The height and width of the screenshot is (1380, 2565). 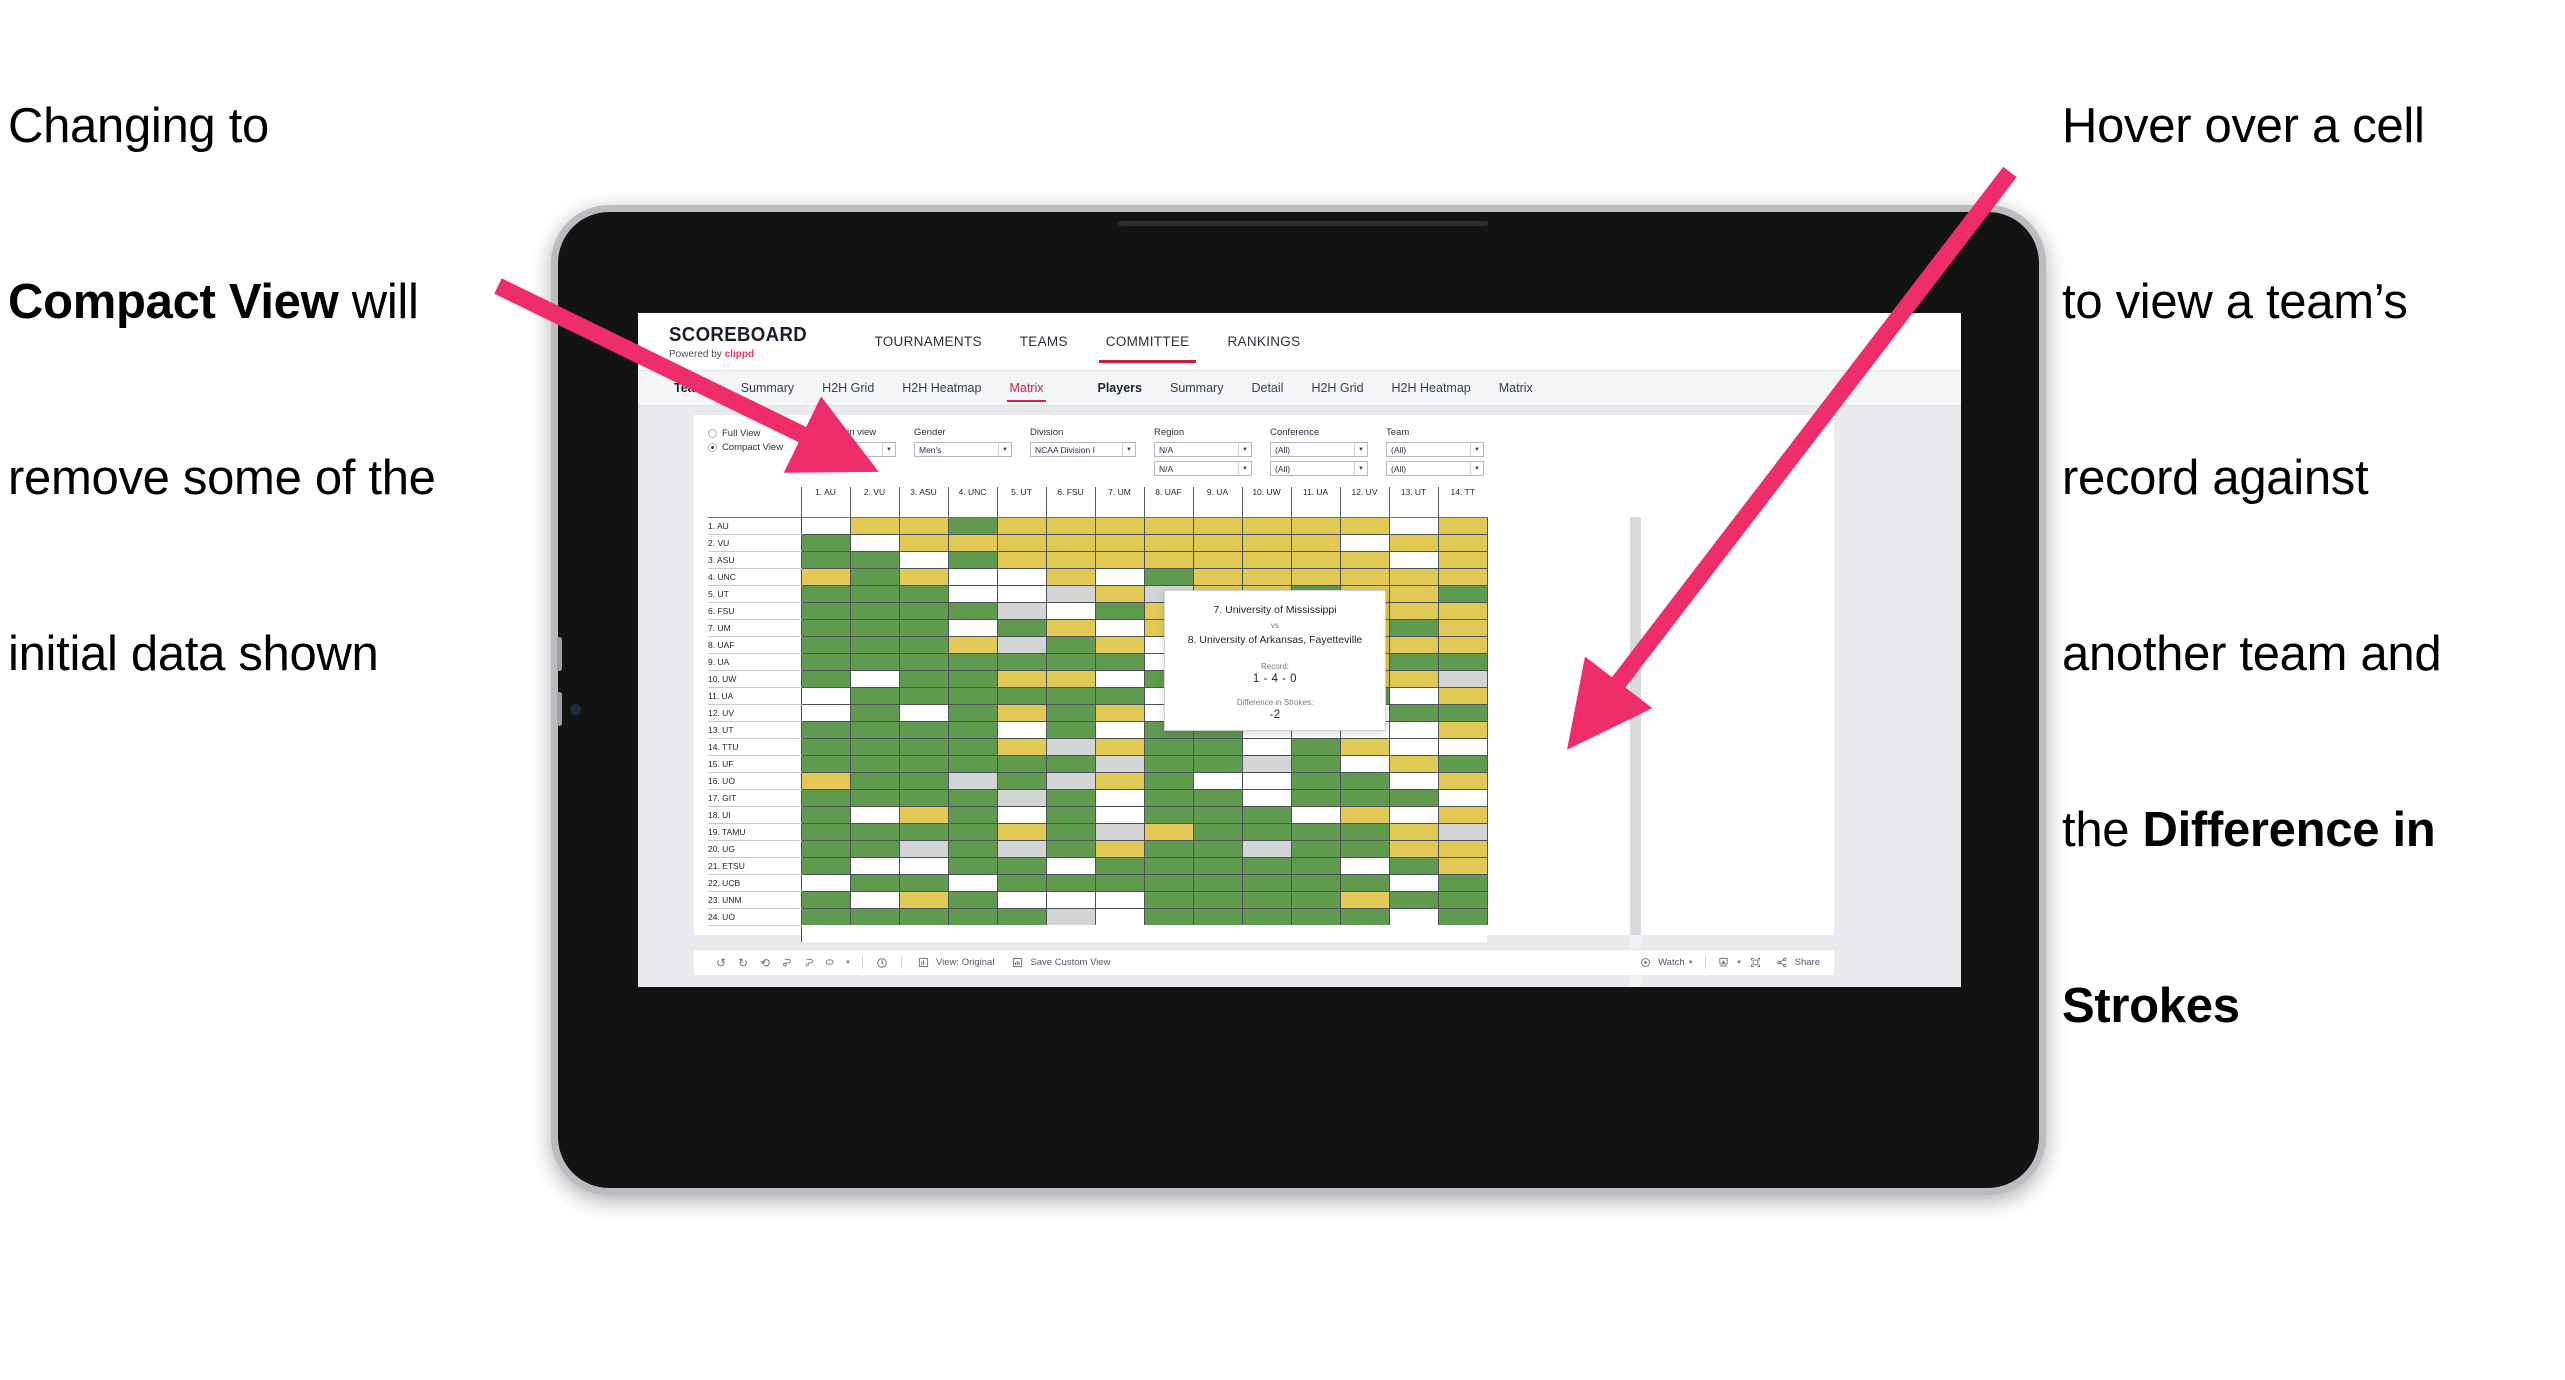 What do you see at coordinates (767, 388) in the screenshot?
I see `subnav-teams-summary: Summary` at bounding box center [767, 388].